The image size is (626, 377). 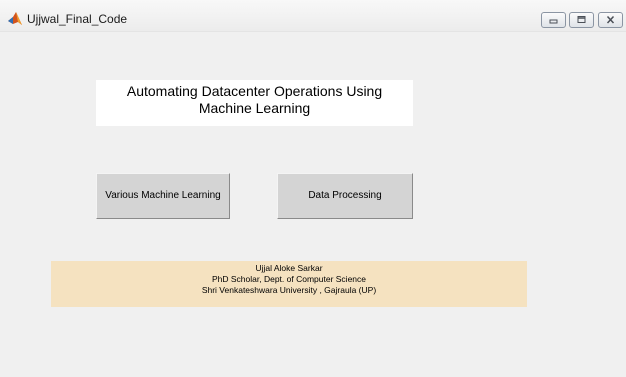 I want to click on close-icon, so click(x=610, y=19).